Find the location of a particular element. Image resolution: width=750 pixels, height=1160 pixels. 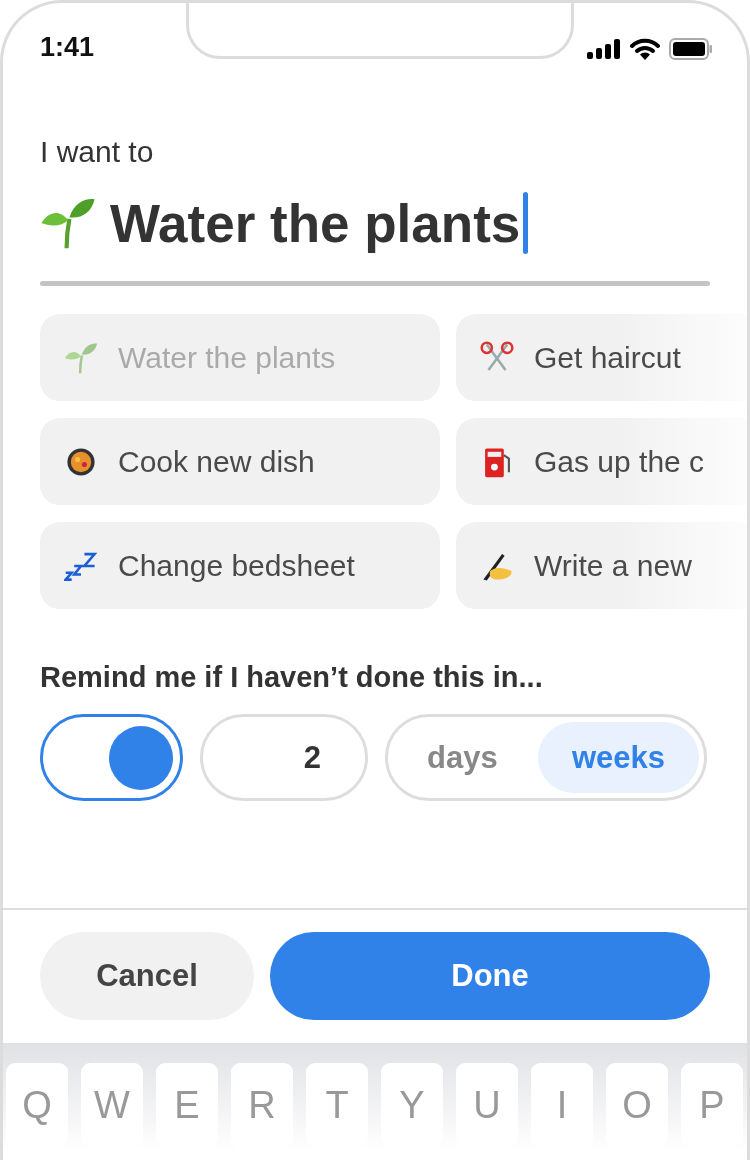

wifi-icon is located at coordinates (645, 49).